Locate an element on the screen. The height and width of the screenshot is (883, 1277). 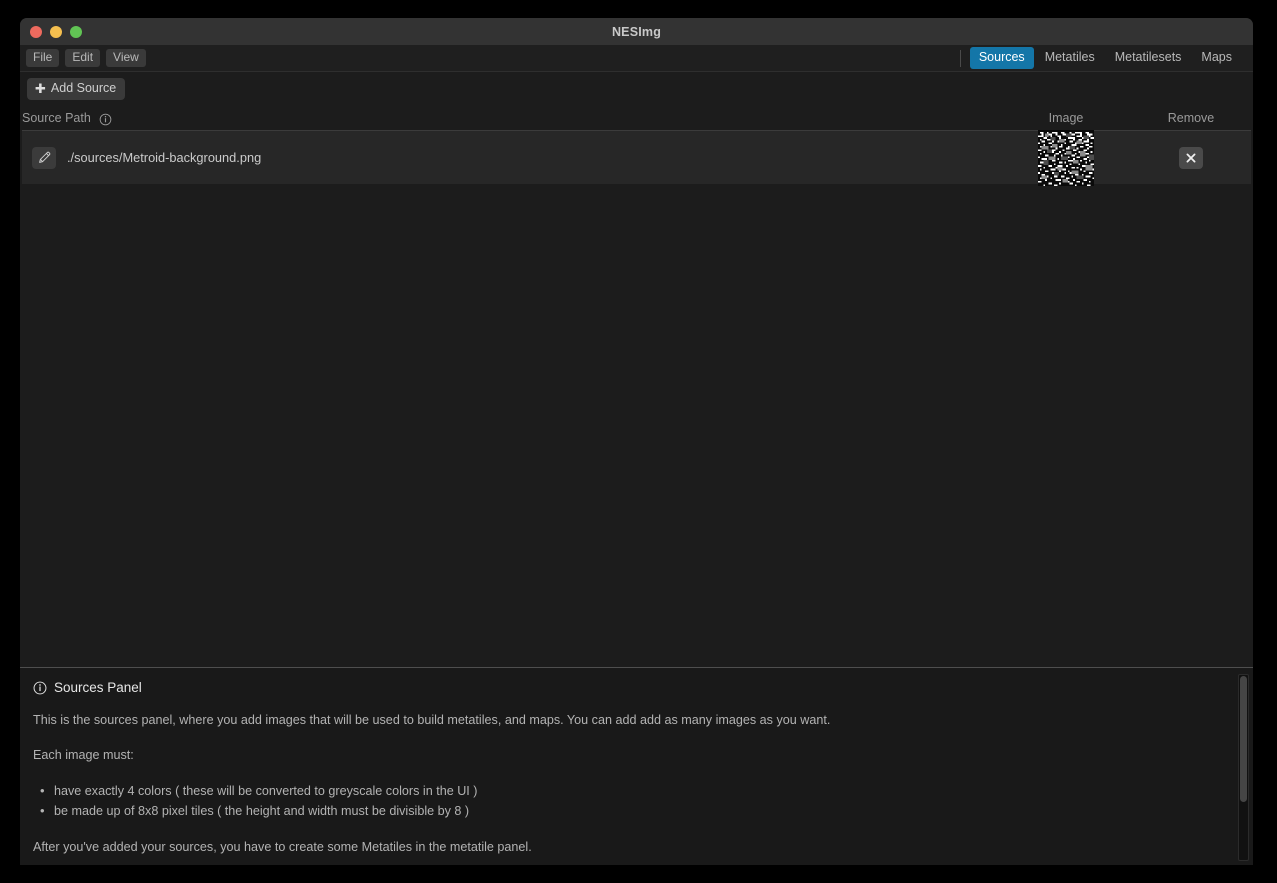
add-source-label: Add Source is located at coordinates (83, 87).